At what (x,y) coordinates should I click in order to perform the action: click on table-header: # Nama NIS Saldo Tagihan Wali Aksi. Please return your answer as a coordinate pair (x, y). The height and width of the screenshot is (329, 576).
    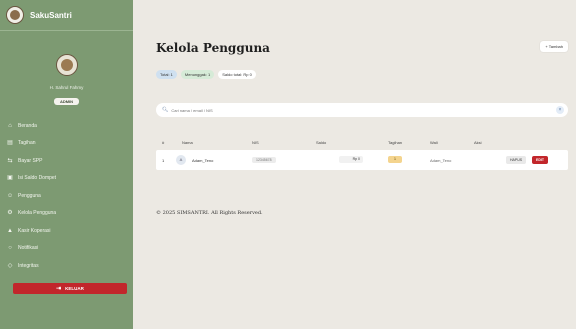
    Looking at the image, I should click on (362, 143).